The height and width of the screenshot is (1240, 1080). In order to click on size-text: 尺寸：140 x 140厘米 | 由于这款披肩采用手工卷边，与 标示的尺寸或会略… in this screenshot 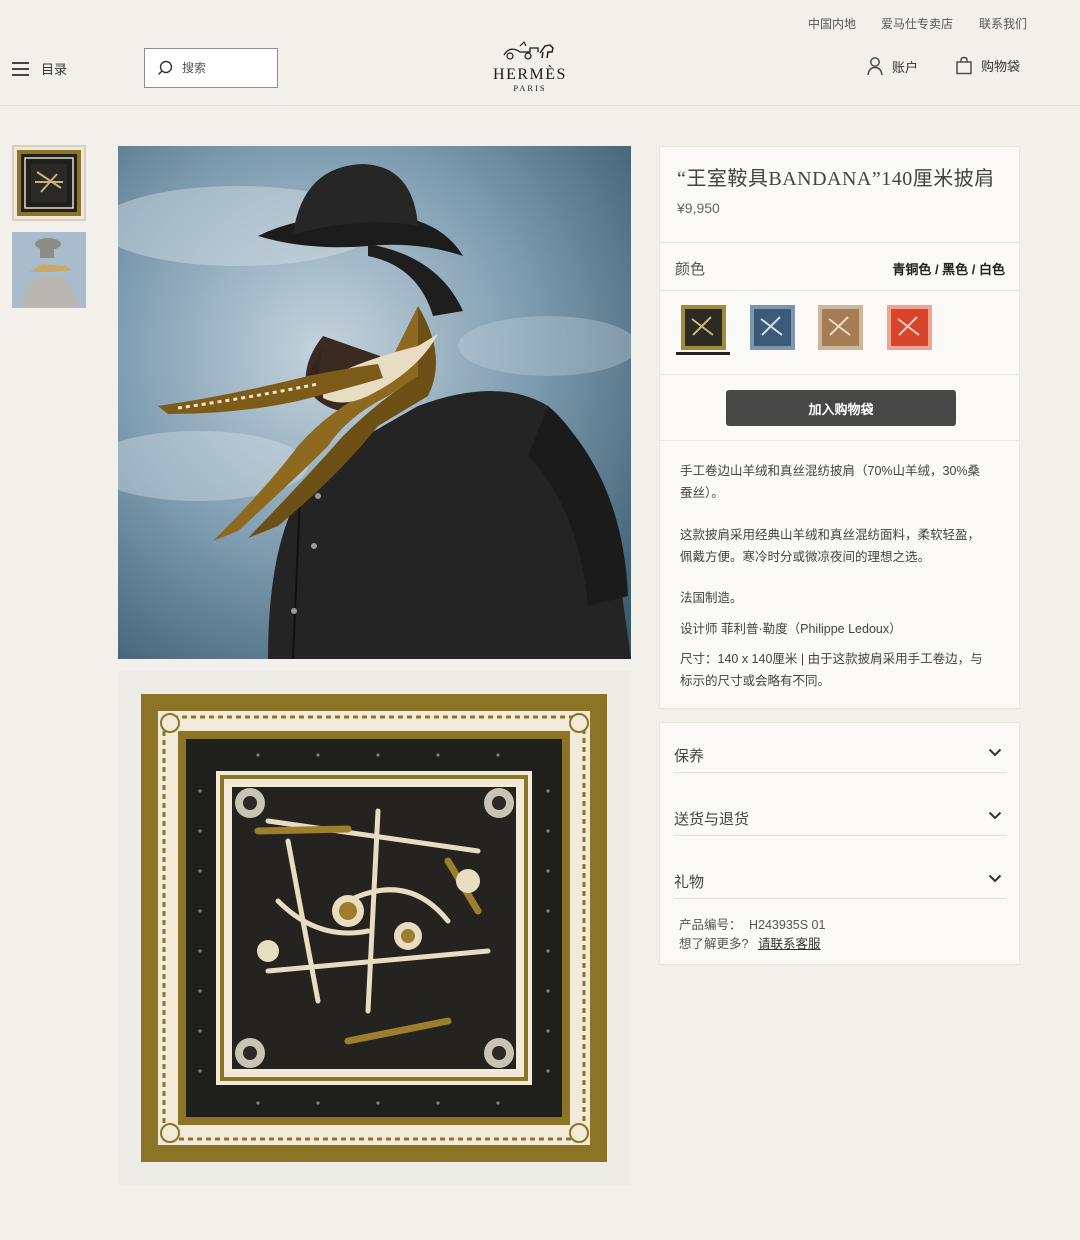, I will do `click(845, 670)`.